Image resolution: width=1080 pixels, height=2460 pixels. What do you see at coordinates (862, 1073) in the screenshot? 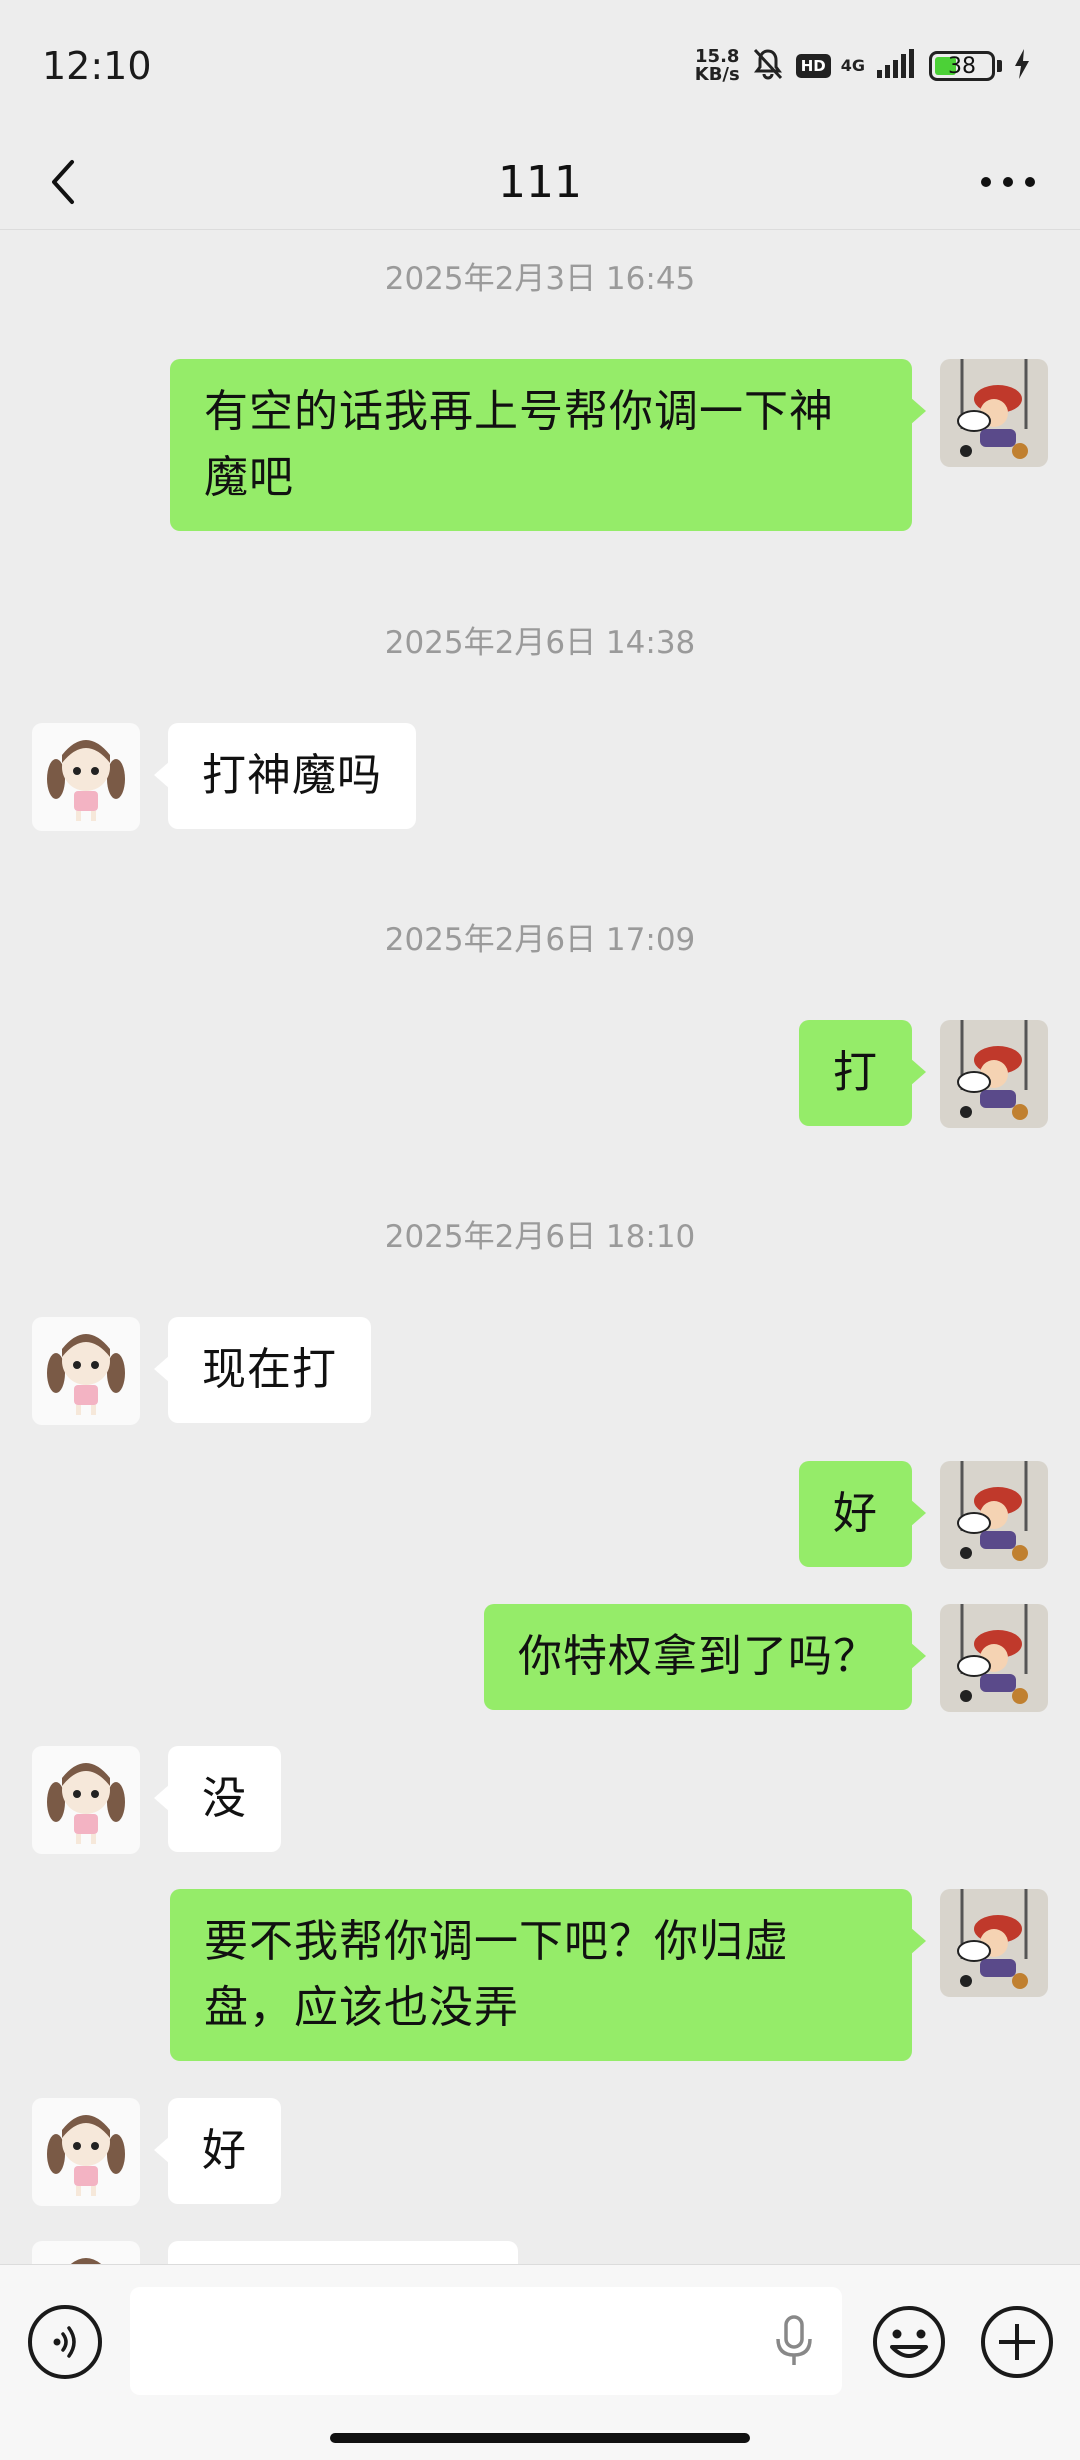
I see `message-bubble-outgoing: 打` at bounding box center [862, 1073].